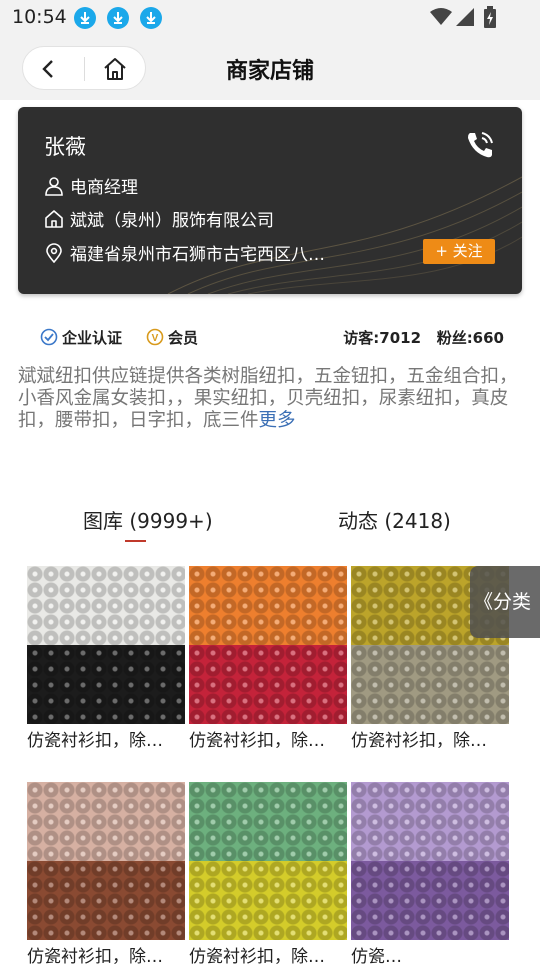 The width and height of the screenshot is (540, 967). What do you see at coordinates (65, 147) in the screenshot?
I see `contact-name: 张薇` at bounding box center [65, 147].